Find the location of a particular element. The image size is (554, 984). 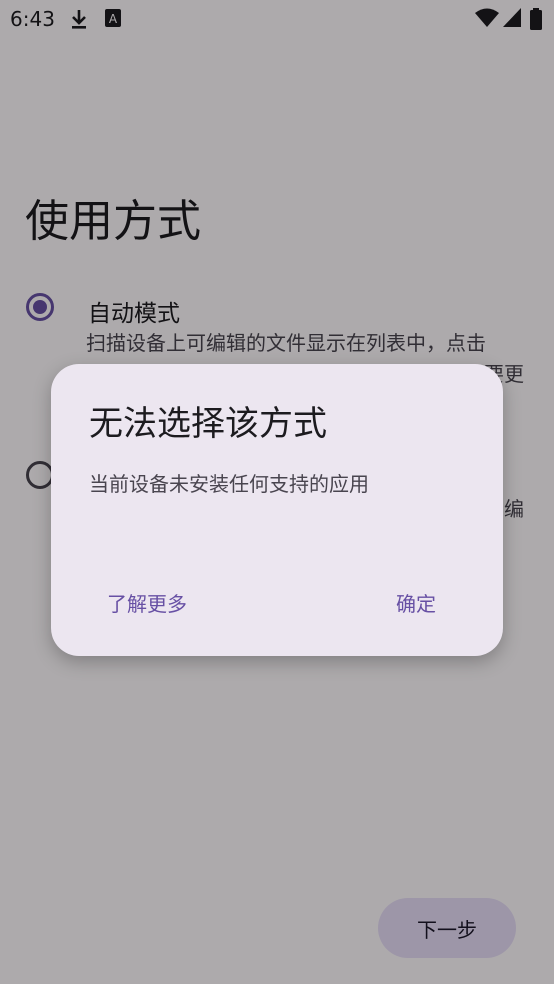

dialog-title: 无法选择该方式 is located at coordinates (208, 424).